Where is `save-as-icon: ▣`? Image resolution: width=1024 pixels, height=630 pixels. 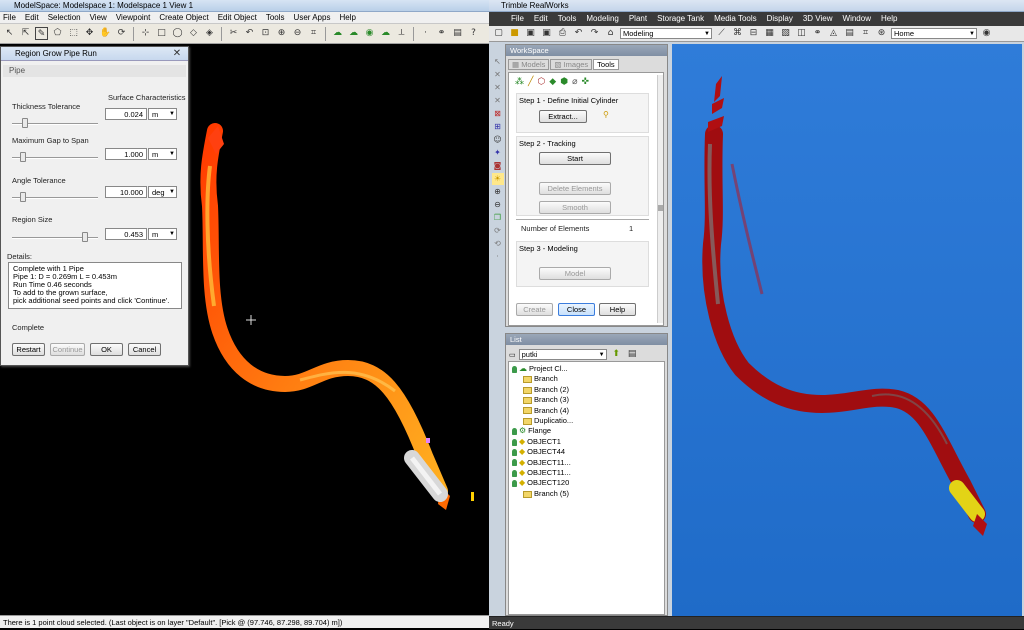 save-as-icon: ▣ is located at coordinates (546, 33).